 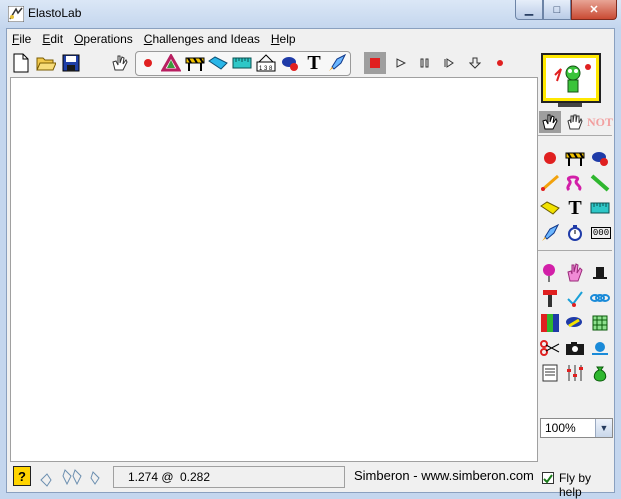 What do you see at coordinates (310, 14) in the screenshot?
I see `title-bar: ElastoLab ▁ □ ✕` at bounding box center [310, 14].